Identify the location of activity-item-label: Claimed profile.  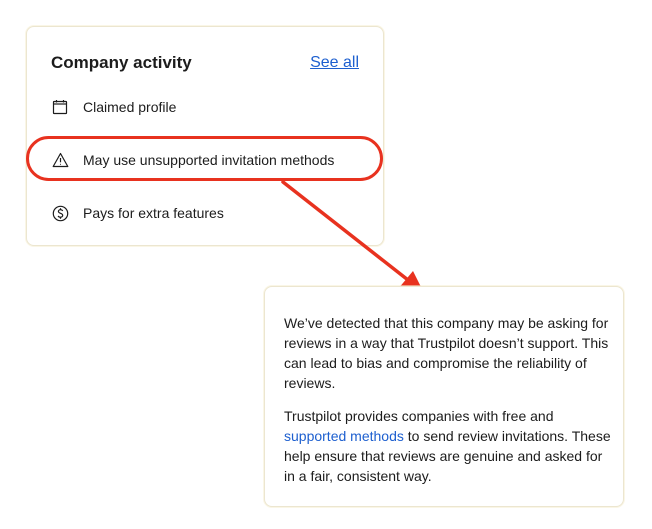
(130, 107).